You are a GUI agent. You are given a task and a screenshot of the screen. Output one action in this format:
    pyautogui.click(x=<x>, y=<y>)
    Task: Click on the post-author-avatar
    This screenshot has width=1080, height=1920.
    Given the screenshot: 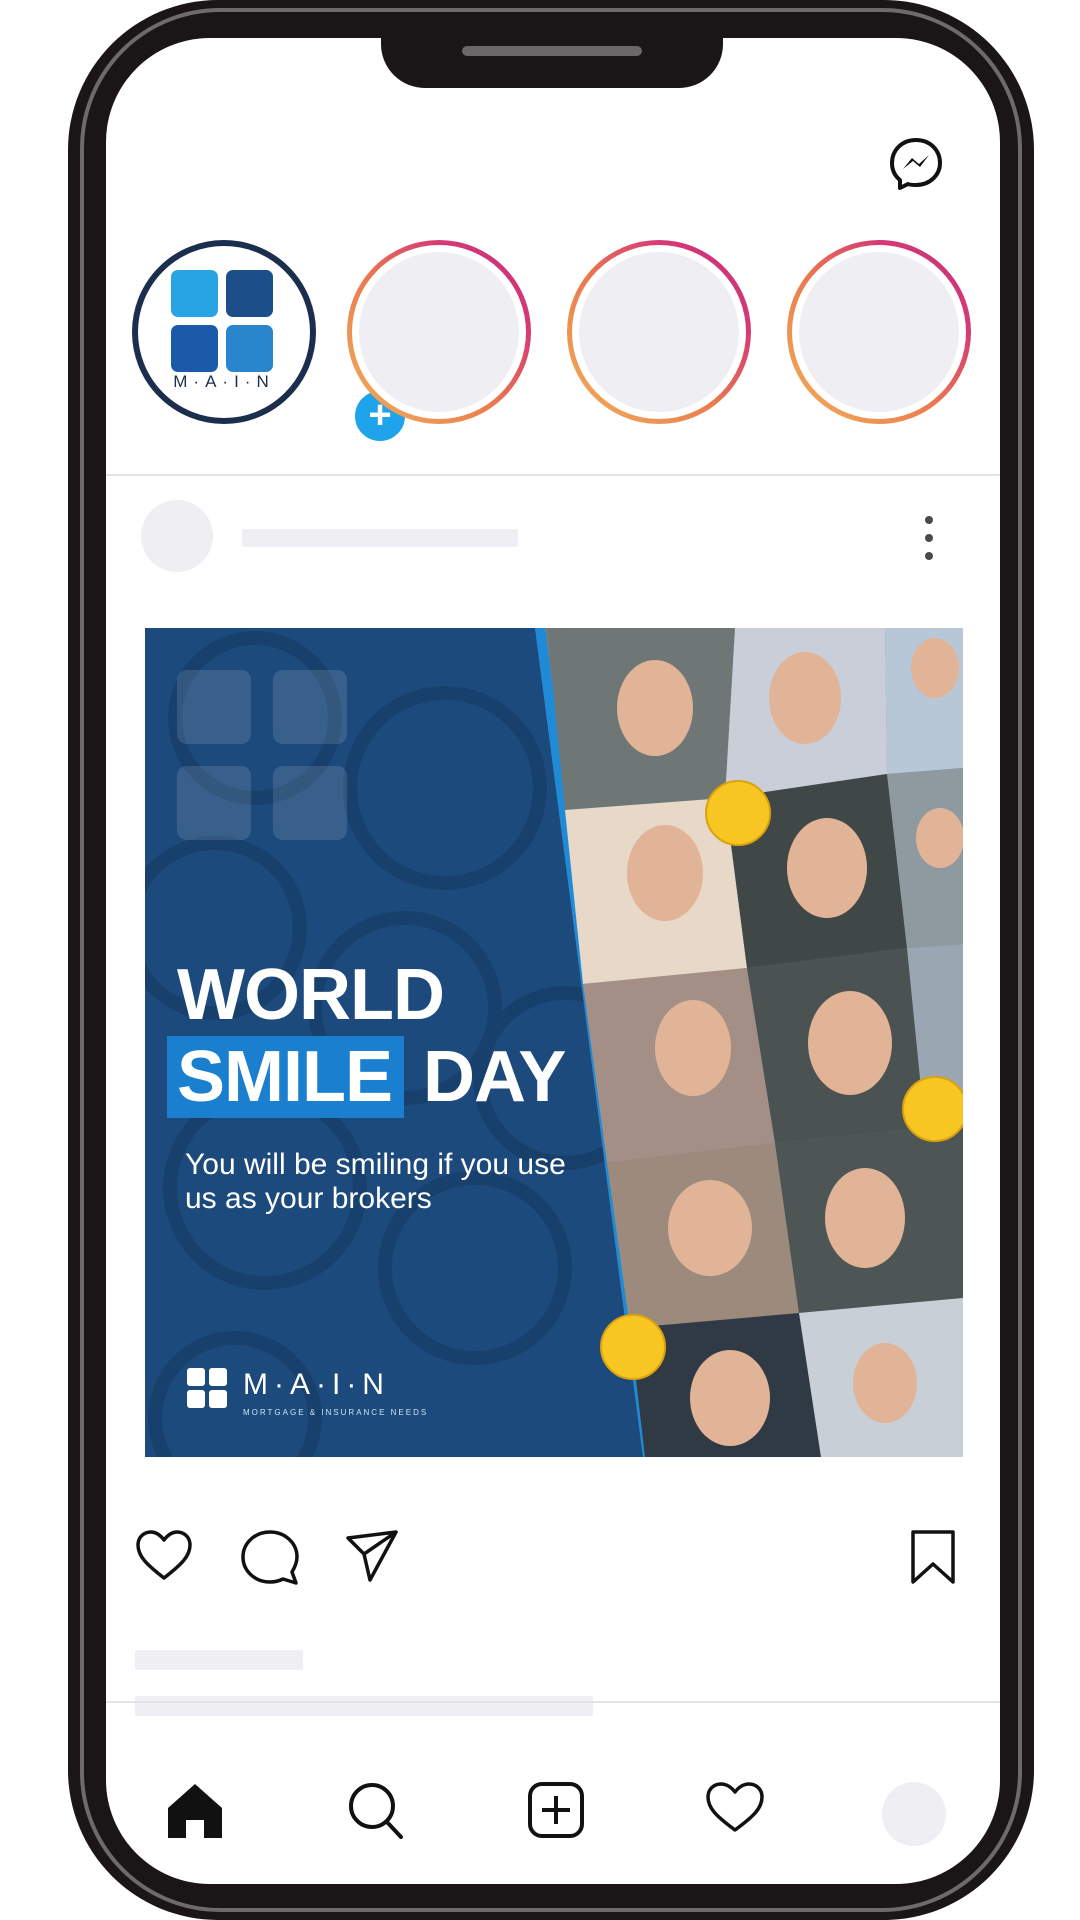 What is the action you would take?
    pyautogui.click(x=177, y=536)
    